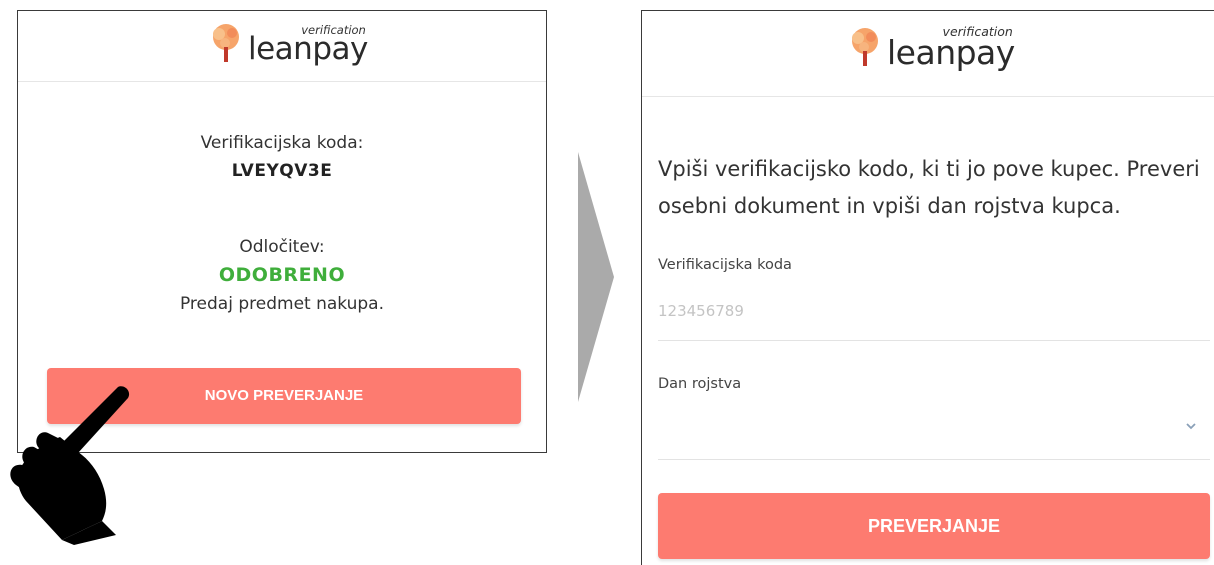  What do you see at coordinates (934, 428) in the screenshot?
I see `birth-date-select` at bounding box center [934, 428].